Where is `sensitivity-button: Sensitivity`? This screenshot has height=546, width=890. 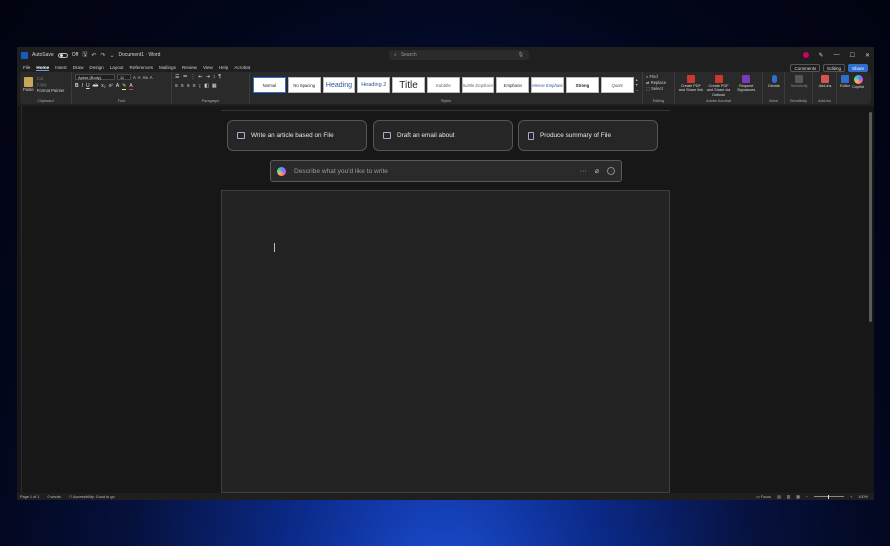
sensitivity-button: Sensitivity is located at coordinates (799, 81).